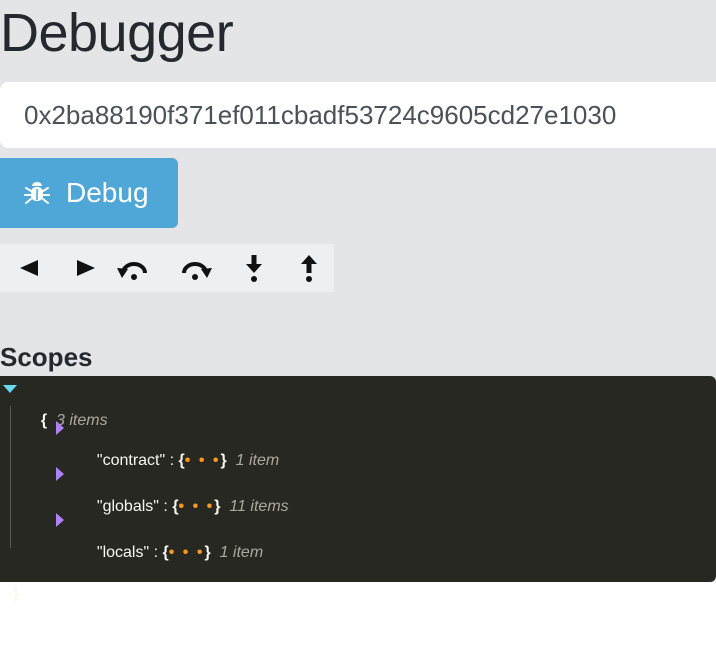 The image size is (716, 660). What do you see at coordinates (254, 268) in the screenshot?
I see `arrow-down-icon` at bounding box center [254, 268].